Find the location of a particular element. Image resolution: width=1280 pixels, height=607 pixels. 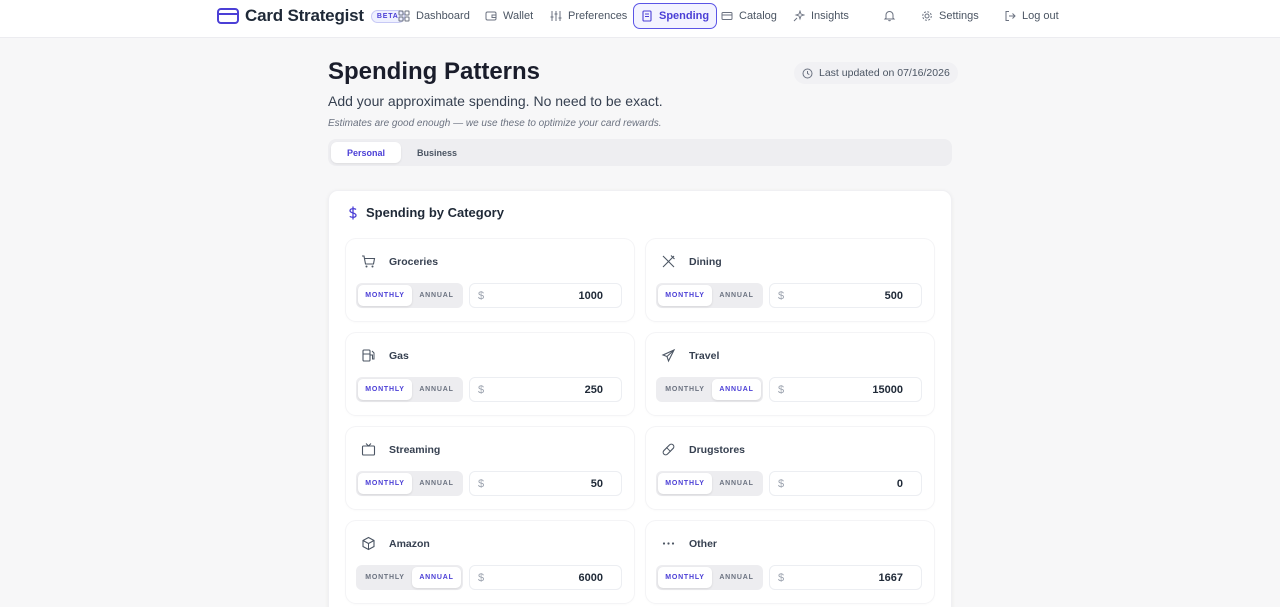

nav-preferences: Preferences is located at coordinates (588, 16).